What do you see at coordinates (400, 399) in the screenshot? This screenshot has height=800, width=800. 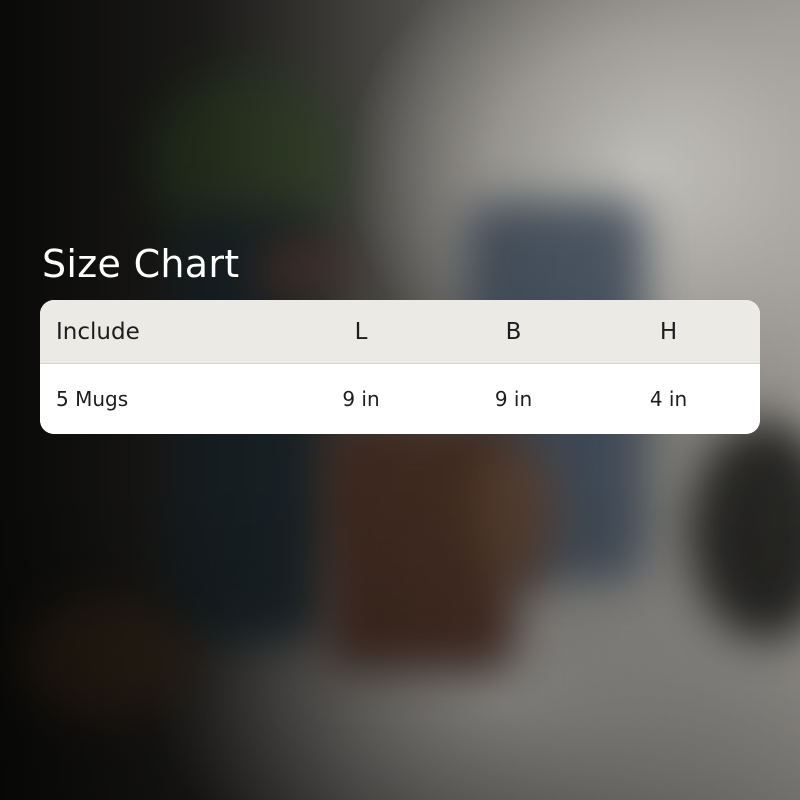 I see `table-row: 5 Mugs 9 in 9 in 4 in` at bounding box center [400, 399].